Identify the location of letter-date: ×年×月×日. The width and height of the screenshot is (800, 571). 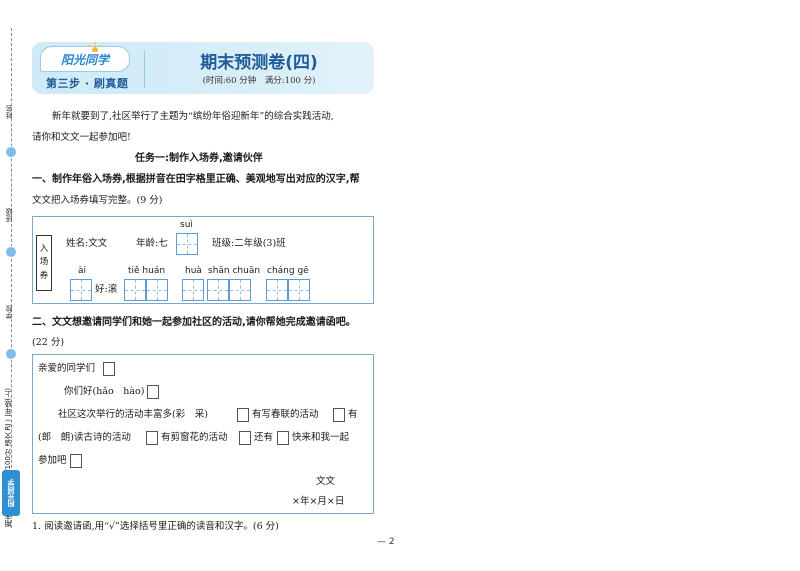
(318, 501).